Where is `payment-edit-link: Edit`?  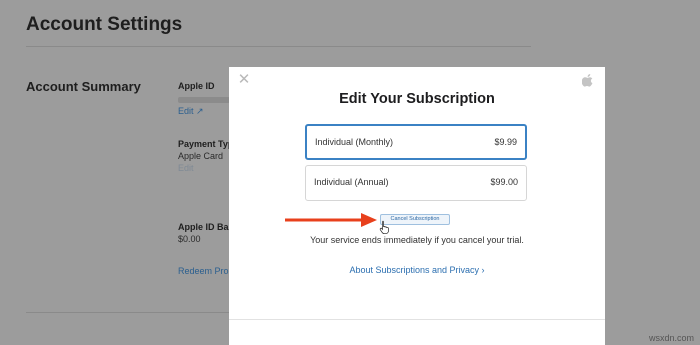 payment-edit-link: Edit is located at coordinates (186, 168).